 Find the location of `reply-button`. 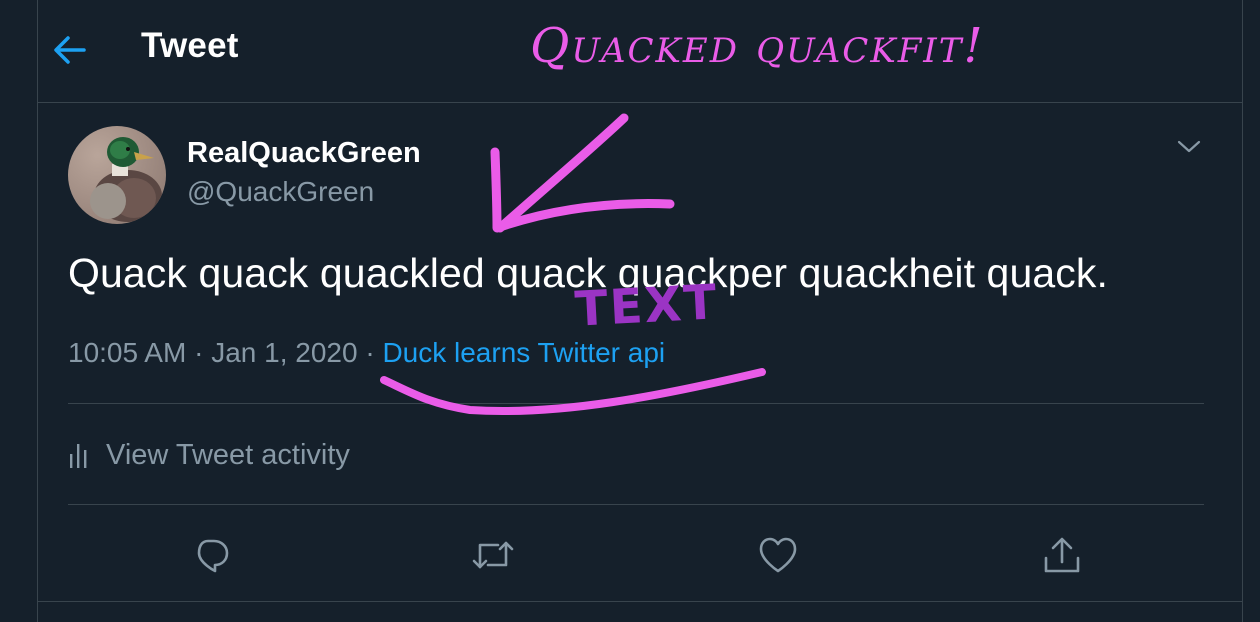

reply-button is located at coordinates (211, 555).